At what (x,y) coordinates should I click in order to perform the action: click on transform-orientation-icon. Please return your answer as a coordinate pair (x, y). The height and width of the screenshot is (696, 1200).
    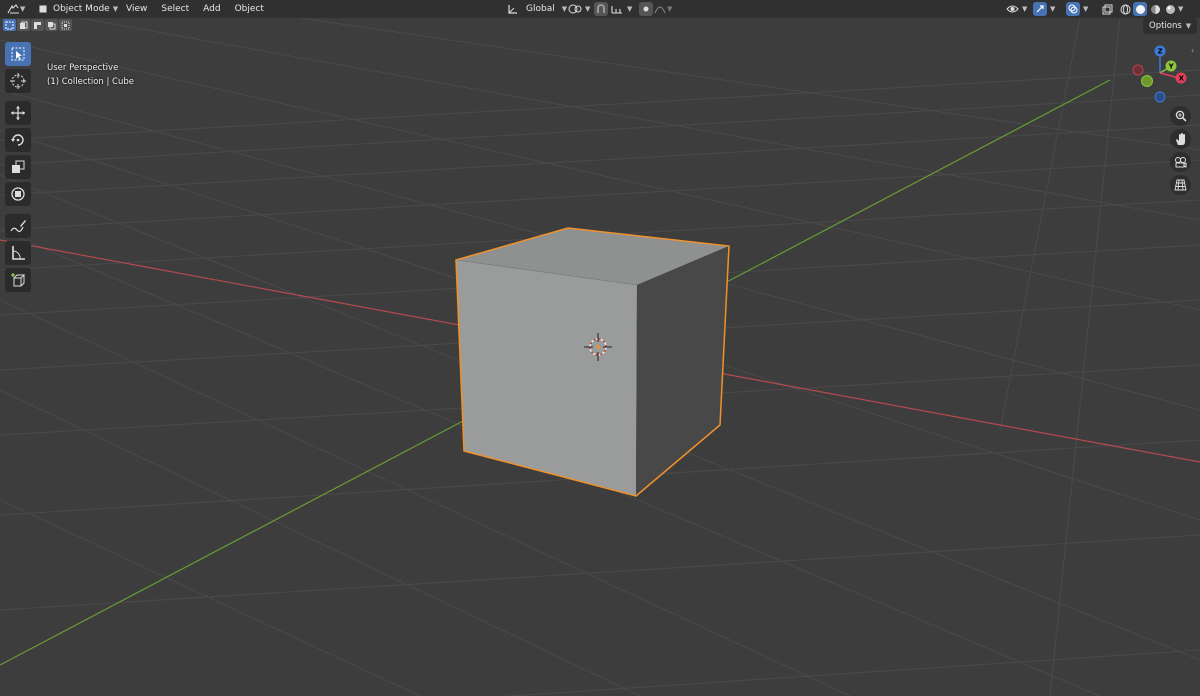
    Looking at the image, I should click on (513, 9).